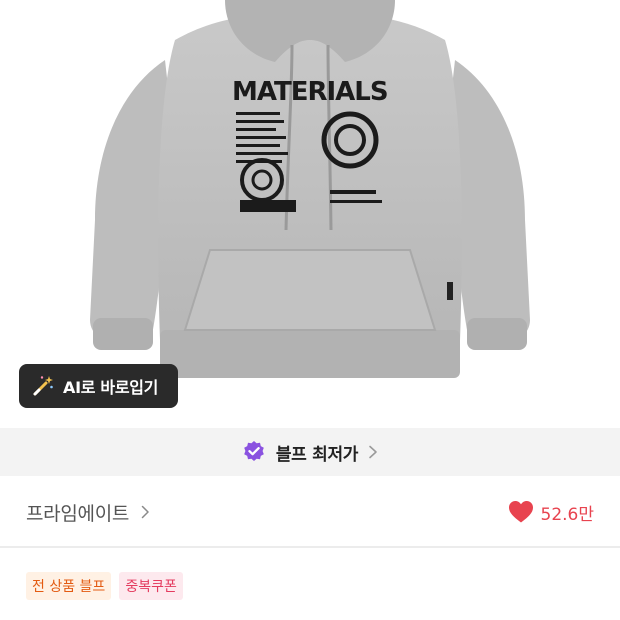 Image resolution: width=620 pixels, height=620 pixels. I want to click on like-button: 52.6만, so click(551, 512).